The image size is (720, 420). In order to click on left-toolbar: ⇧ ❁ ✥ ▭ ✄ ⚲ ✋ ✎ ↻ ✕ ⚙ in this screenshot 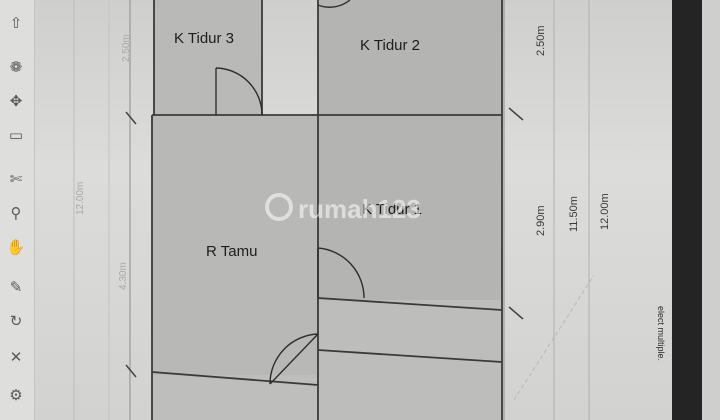, I will do `click(17, 210)`.